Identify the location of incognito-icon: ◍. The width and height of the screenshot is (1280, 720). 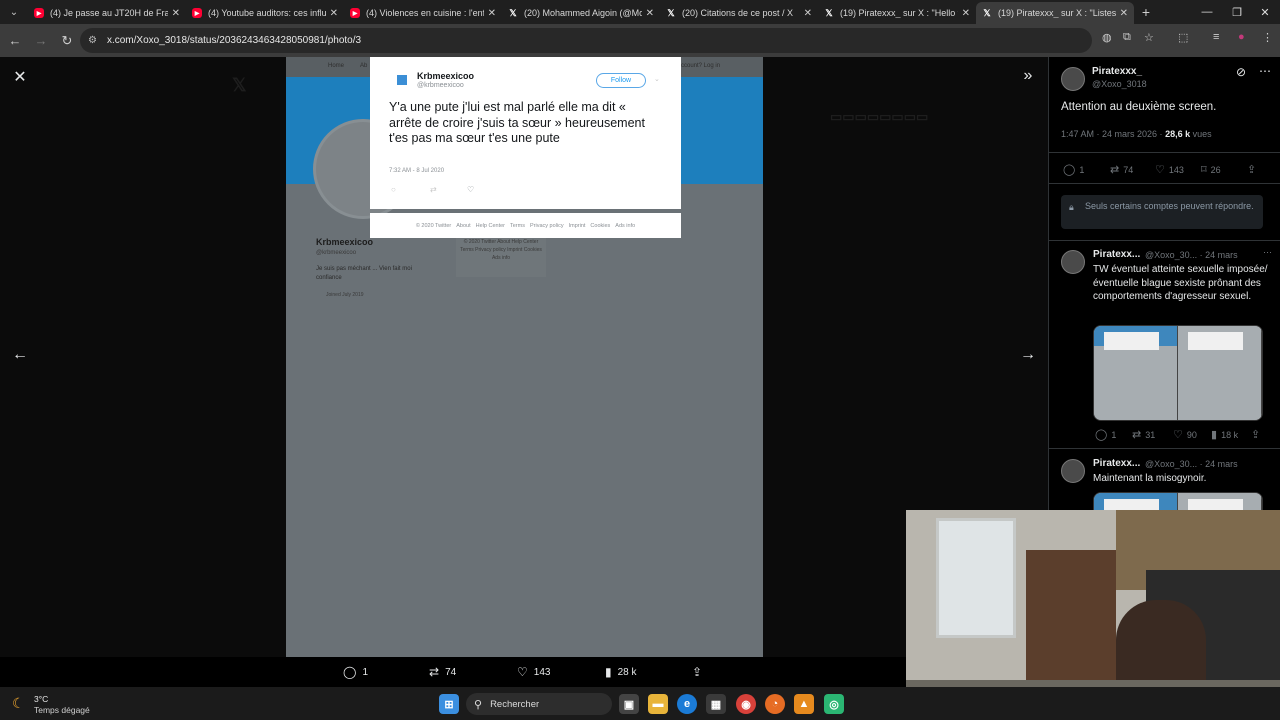
(1107, 37).